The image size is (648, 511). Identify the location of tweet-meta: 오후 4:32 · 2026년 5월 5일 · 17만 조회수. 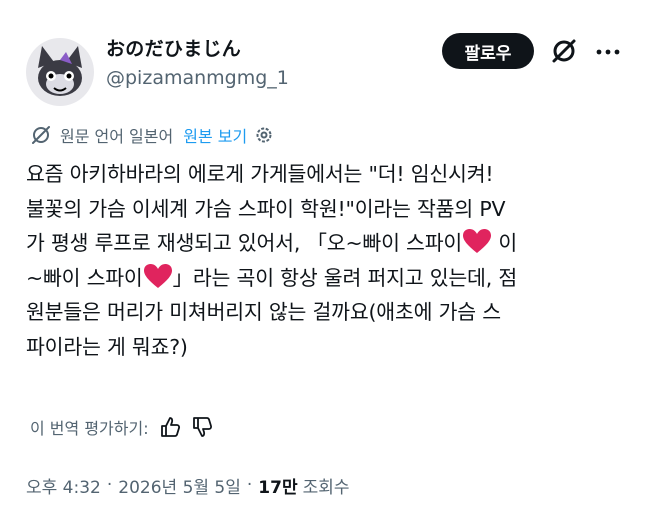
(188, 485).